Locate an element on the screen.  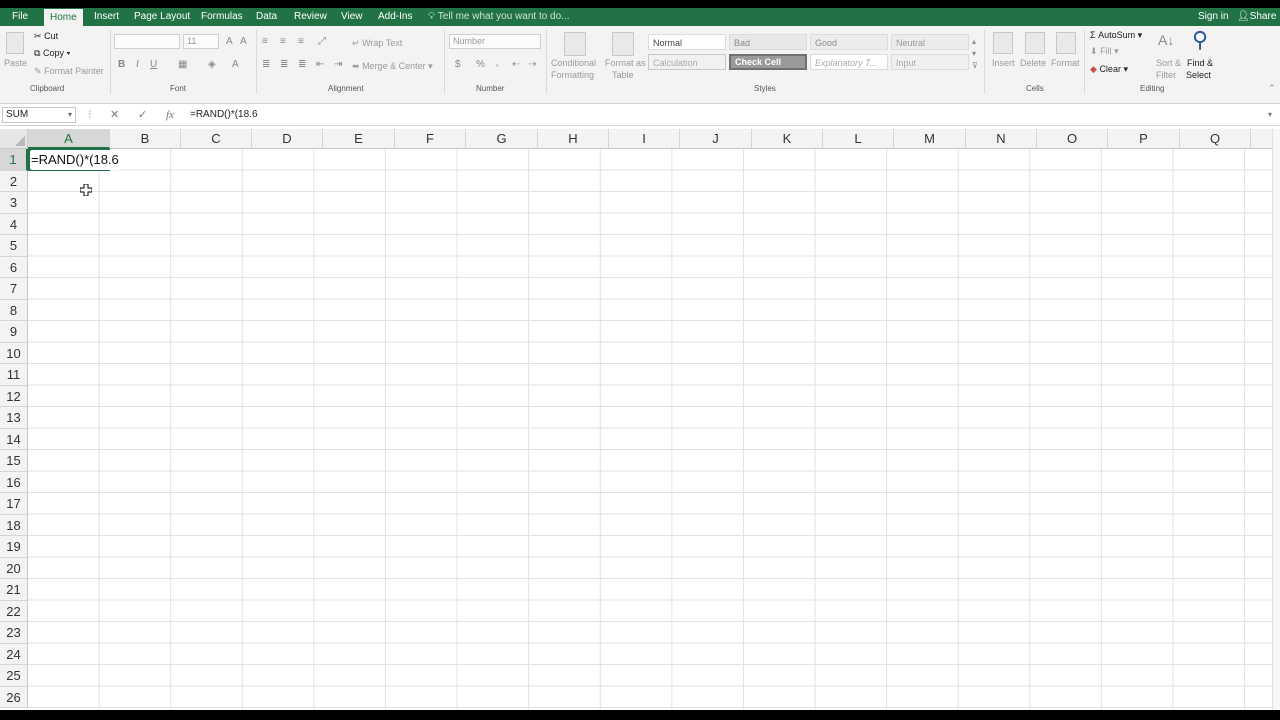
comma-style-icon: ⸴ is located at coordinates (497, 65).